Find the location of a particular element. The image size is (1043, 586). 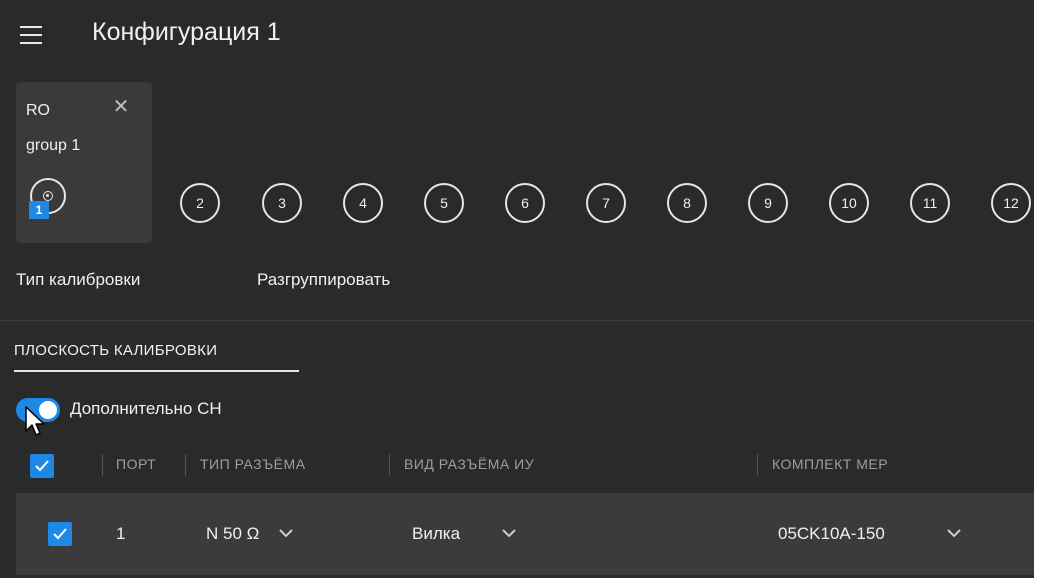

ungroup-button: Разгруппировать is located at coordinates (323, 280).